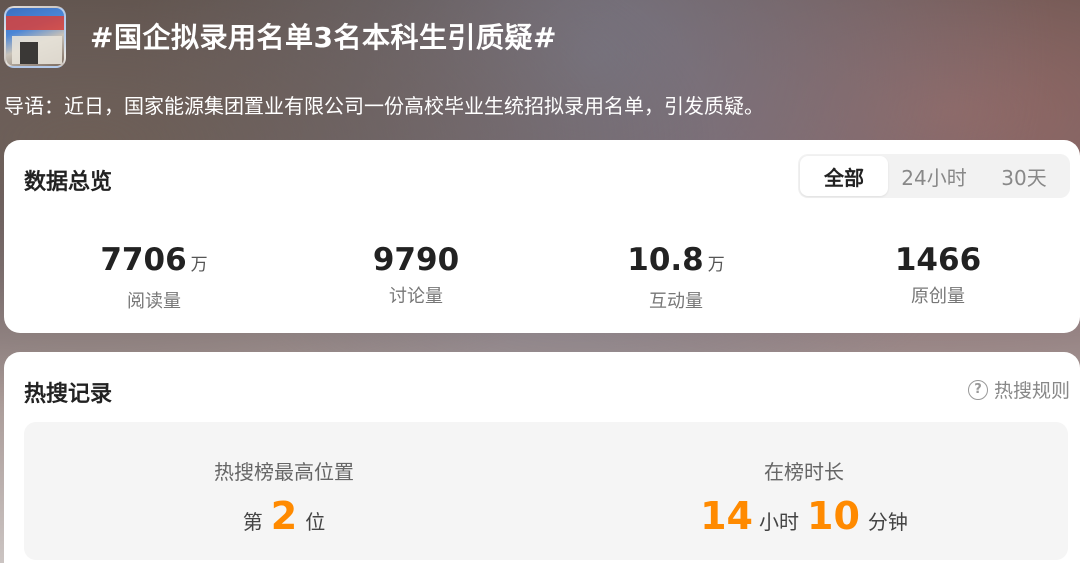  I want to click on overview-title: 数据总览, so click(68, 182).